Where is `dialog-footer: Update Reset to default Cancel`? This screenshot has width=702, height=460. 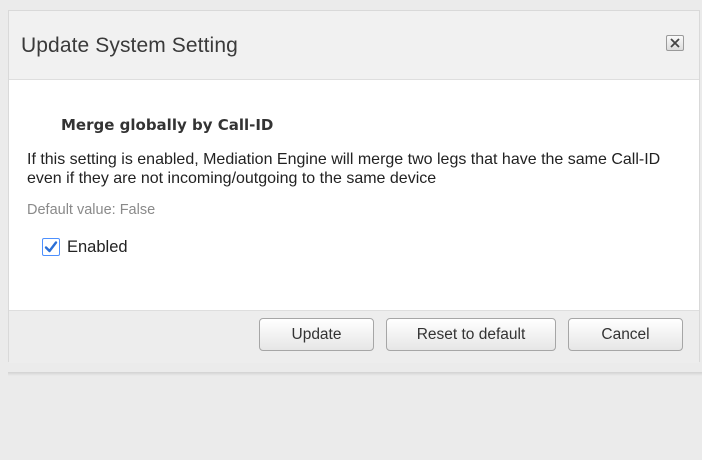
dialog-footer: Update Reset to default Cancel is located at coordinates (354, 337).